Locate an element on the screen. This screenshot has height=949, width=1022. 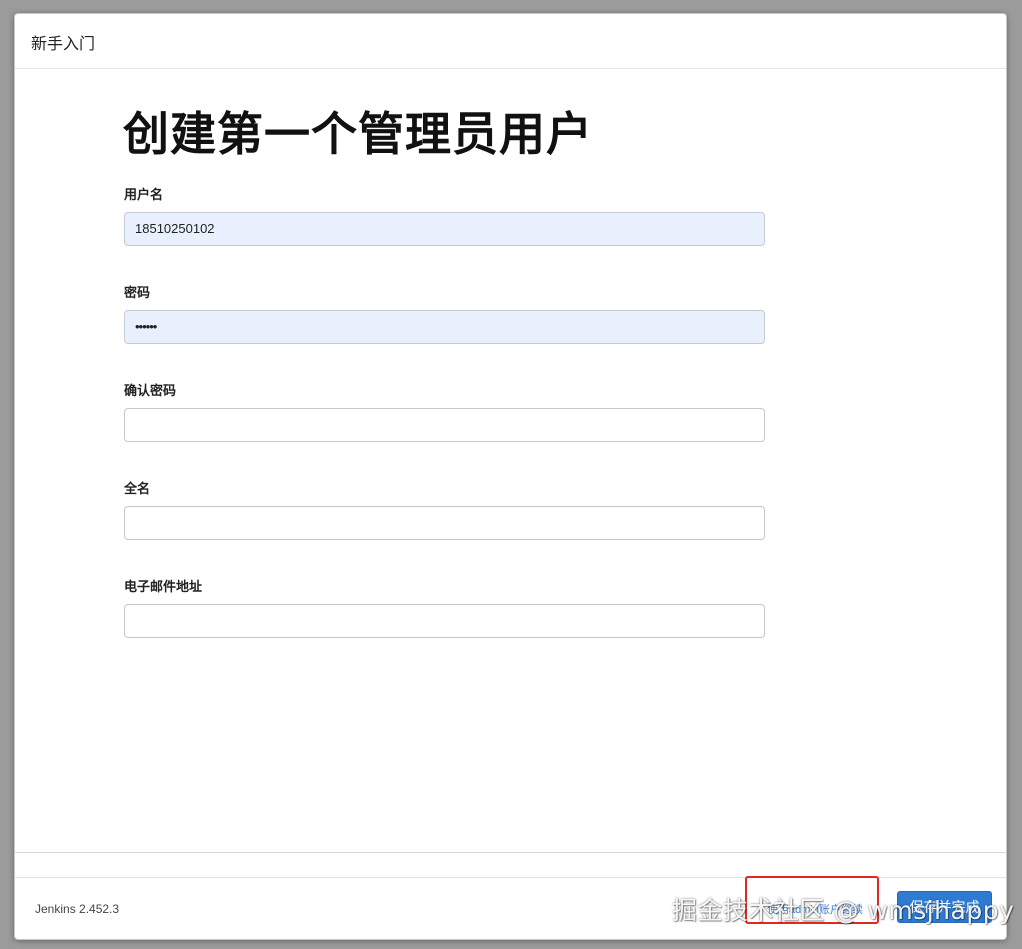
dialog-header: 新手入门 is located at coordinates (510, 41).